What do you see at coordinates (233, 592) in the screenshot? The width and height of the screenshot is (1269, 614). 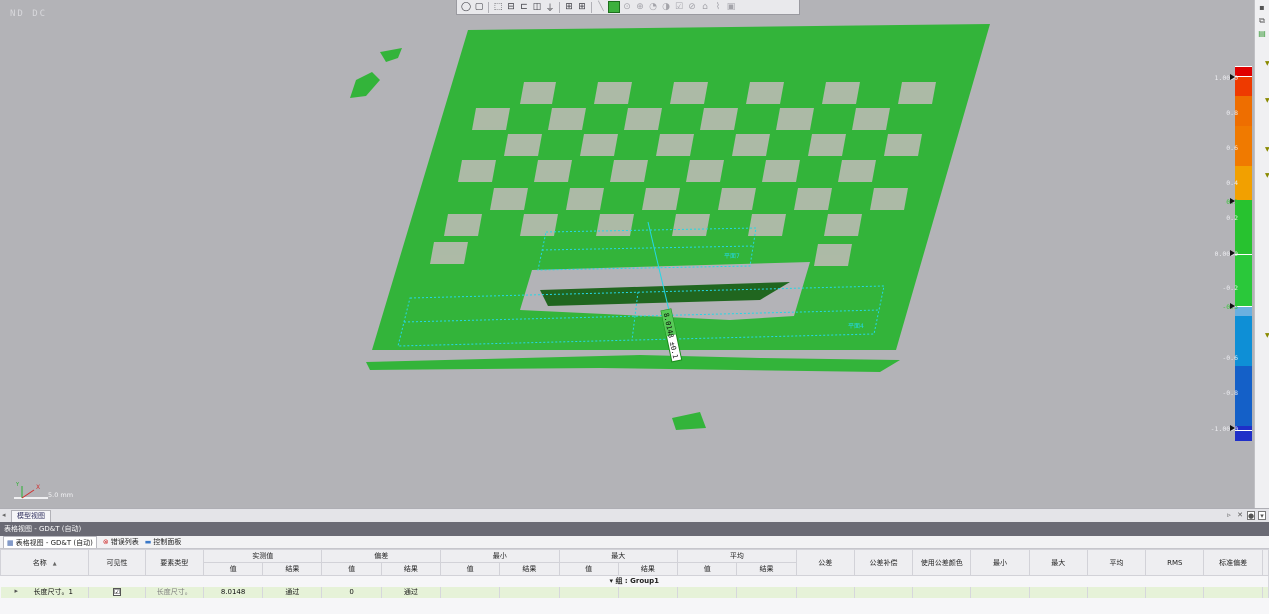 I see `row-measured-value: 8.0148` at bounding box center [233, 592].